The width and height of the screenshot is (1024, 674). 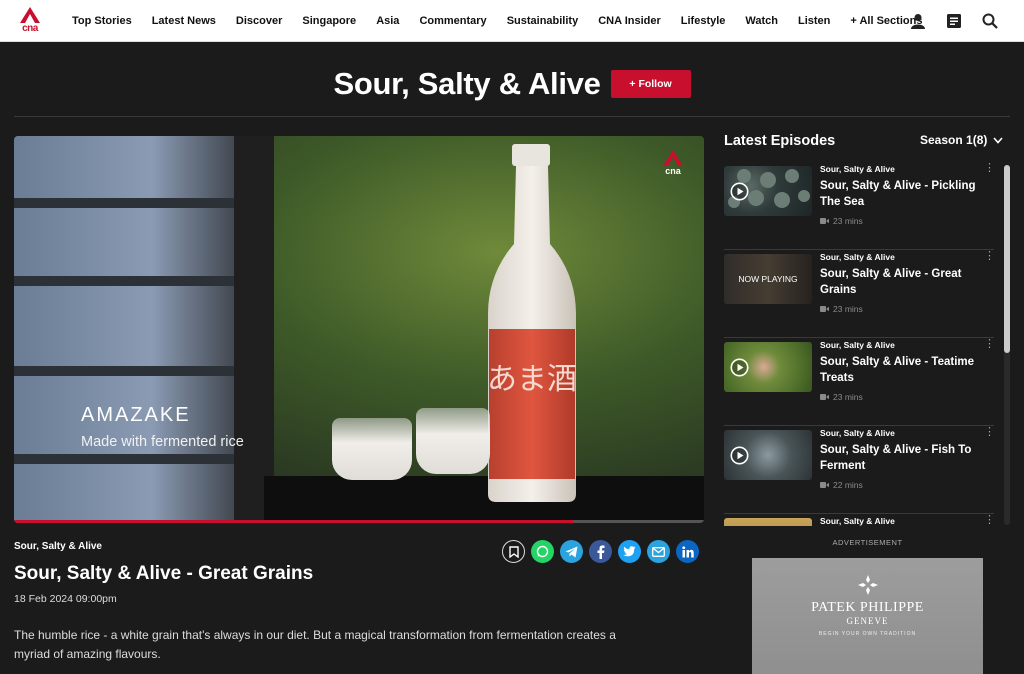 I want to click on title-divider, so click(x=512, y=116).